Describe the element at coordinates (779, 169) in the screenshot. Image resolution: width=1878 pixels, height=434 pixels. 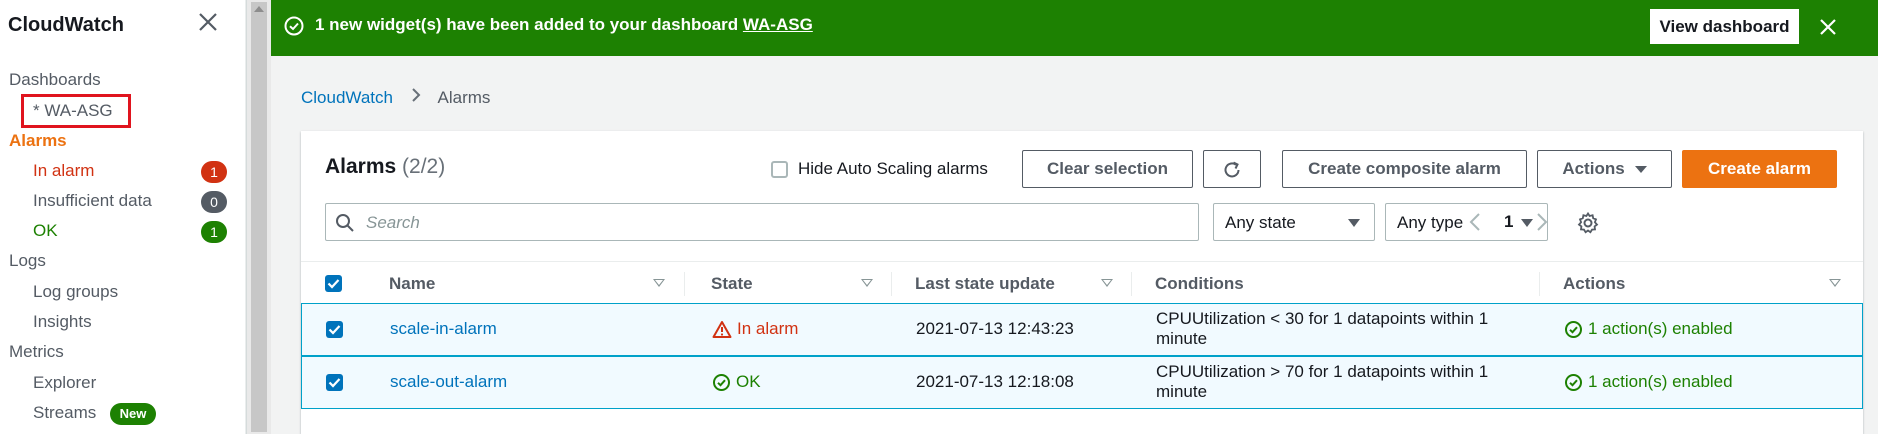
I see `hide-auto-scaling-checkbox` at that location.